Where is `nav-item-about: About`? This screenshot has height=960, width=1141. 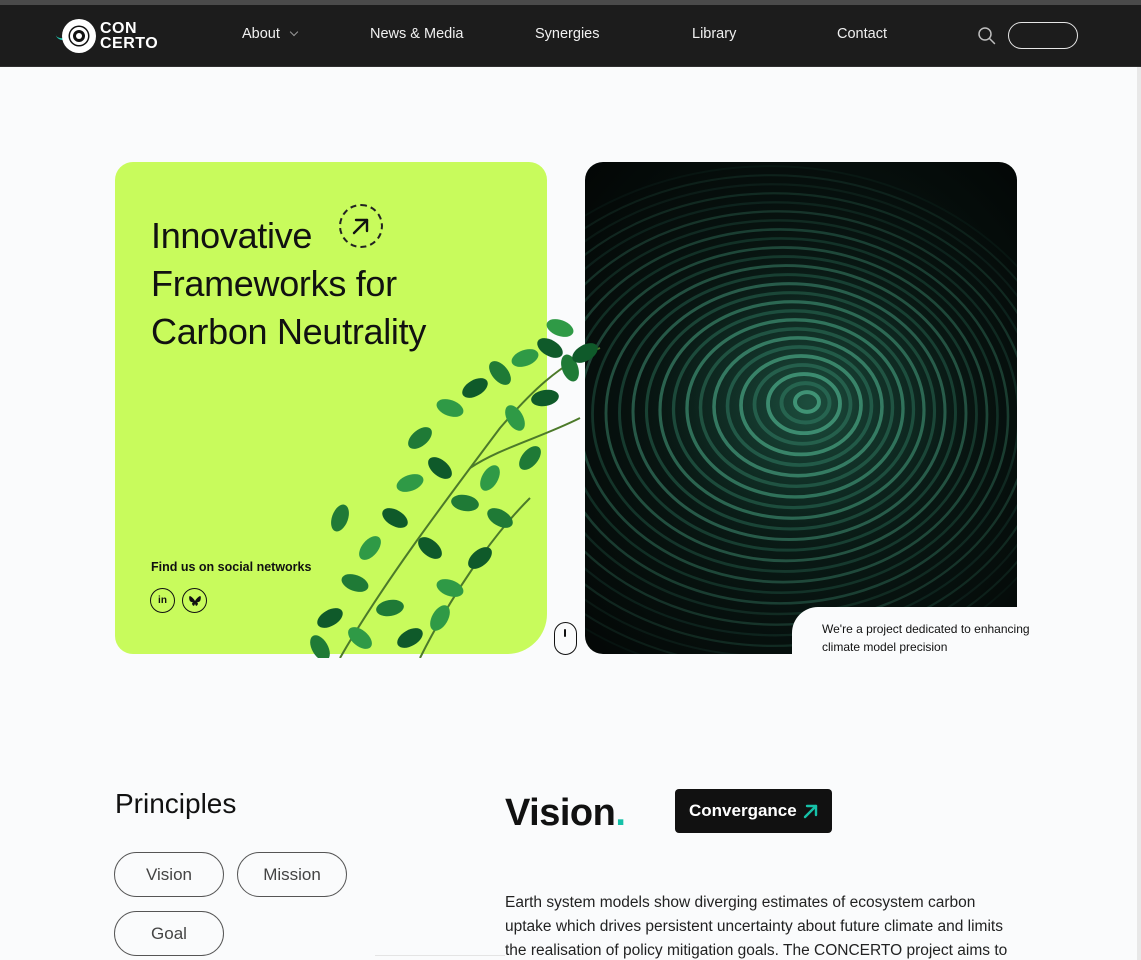 nav-item-about: About is located at coordinates (270, 34).